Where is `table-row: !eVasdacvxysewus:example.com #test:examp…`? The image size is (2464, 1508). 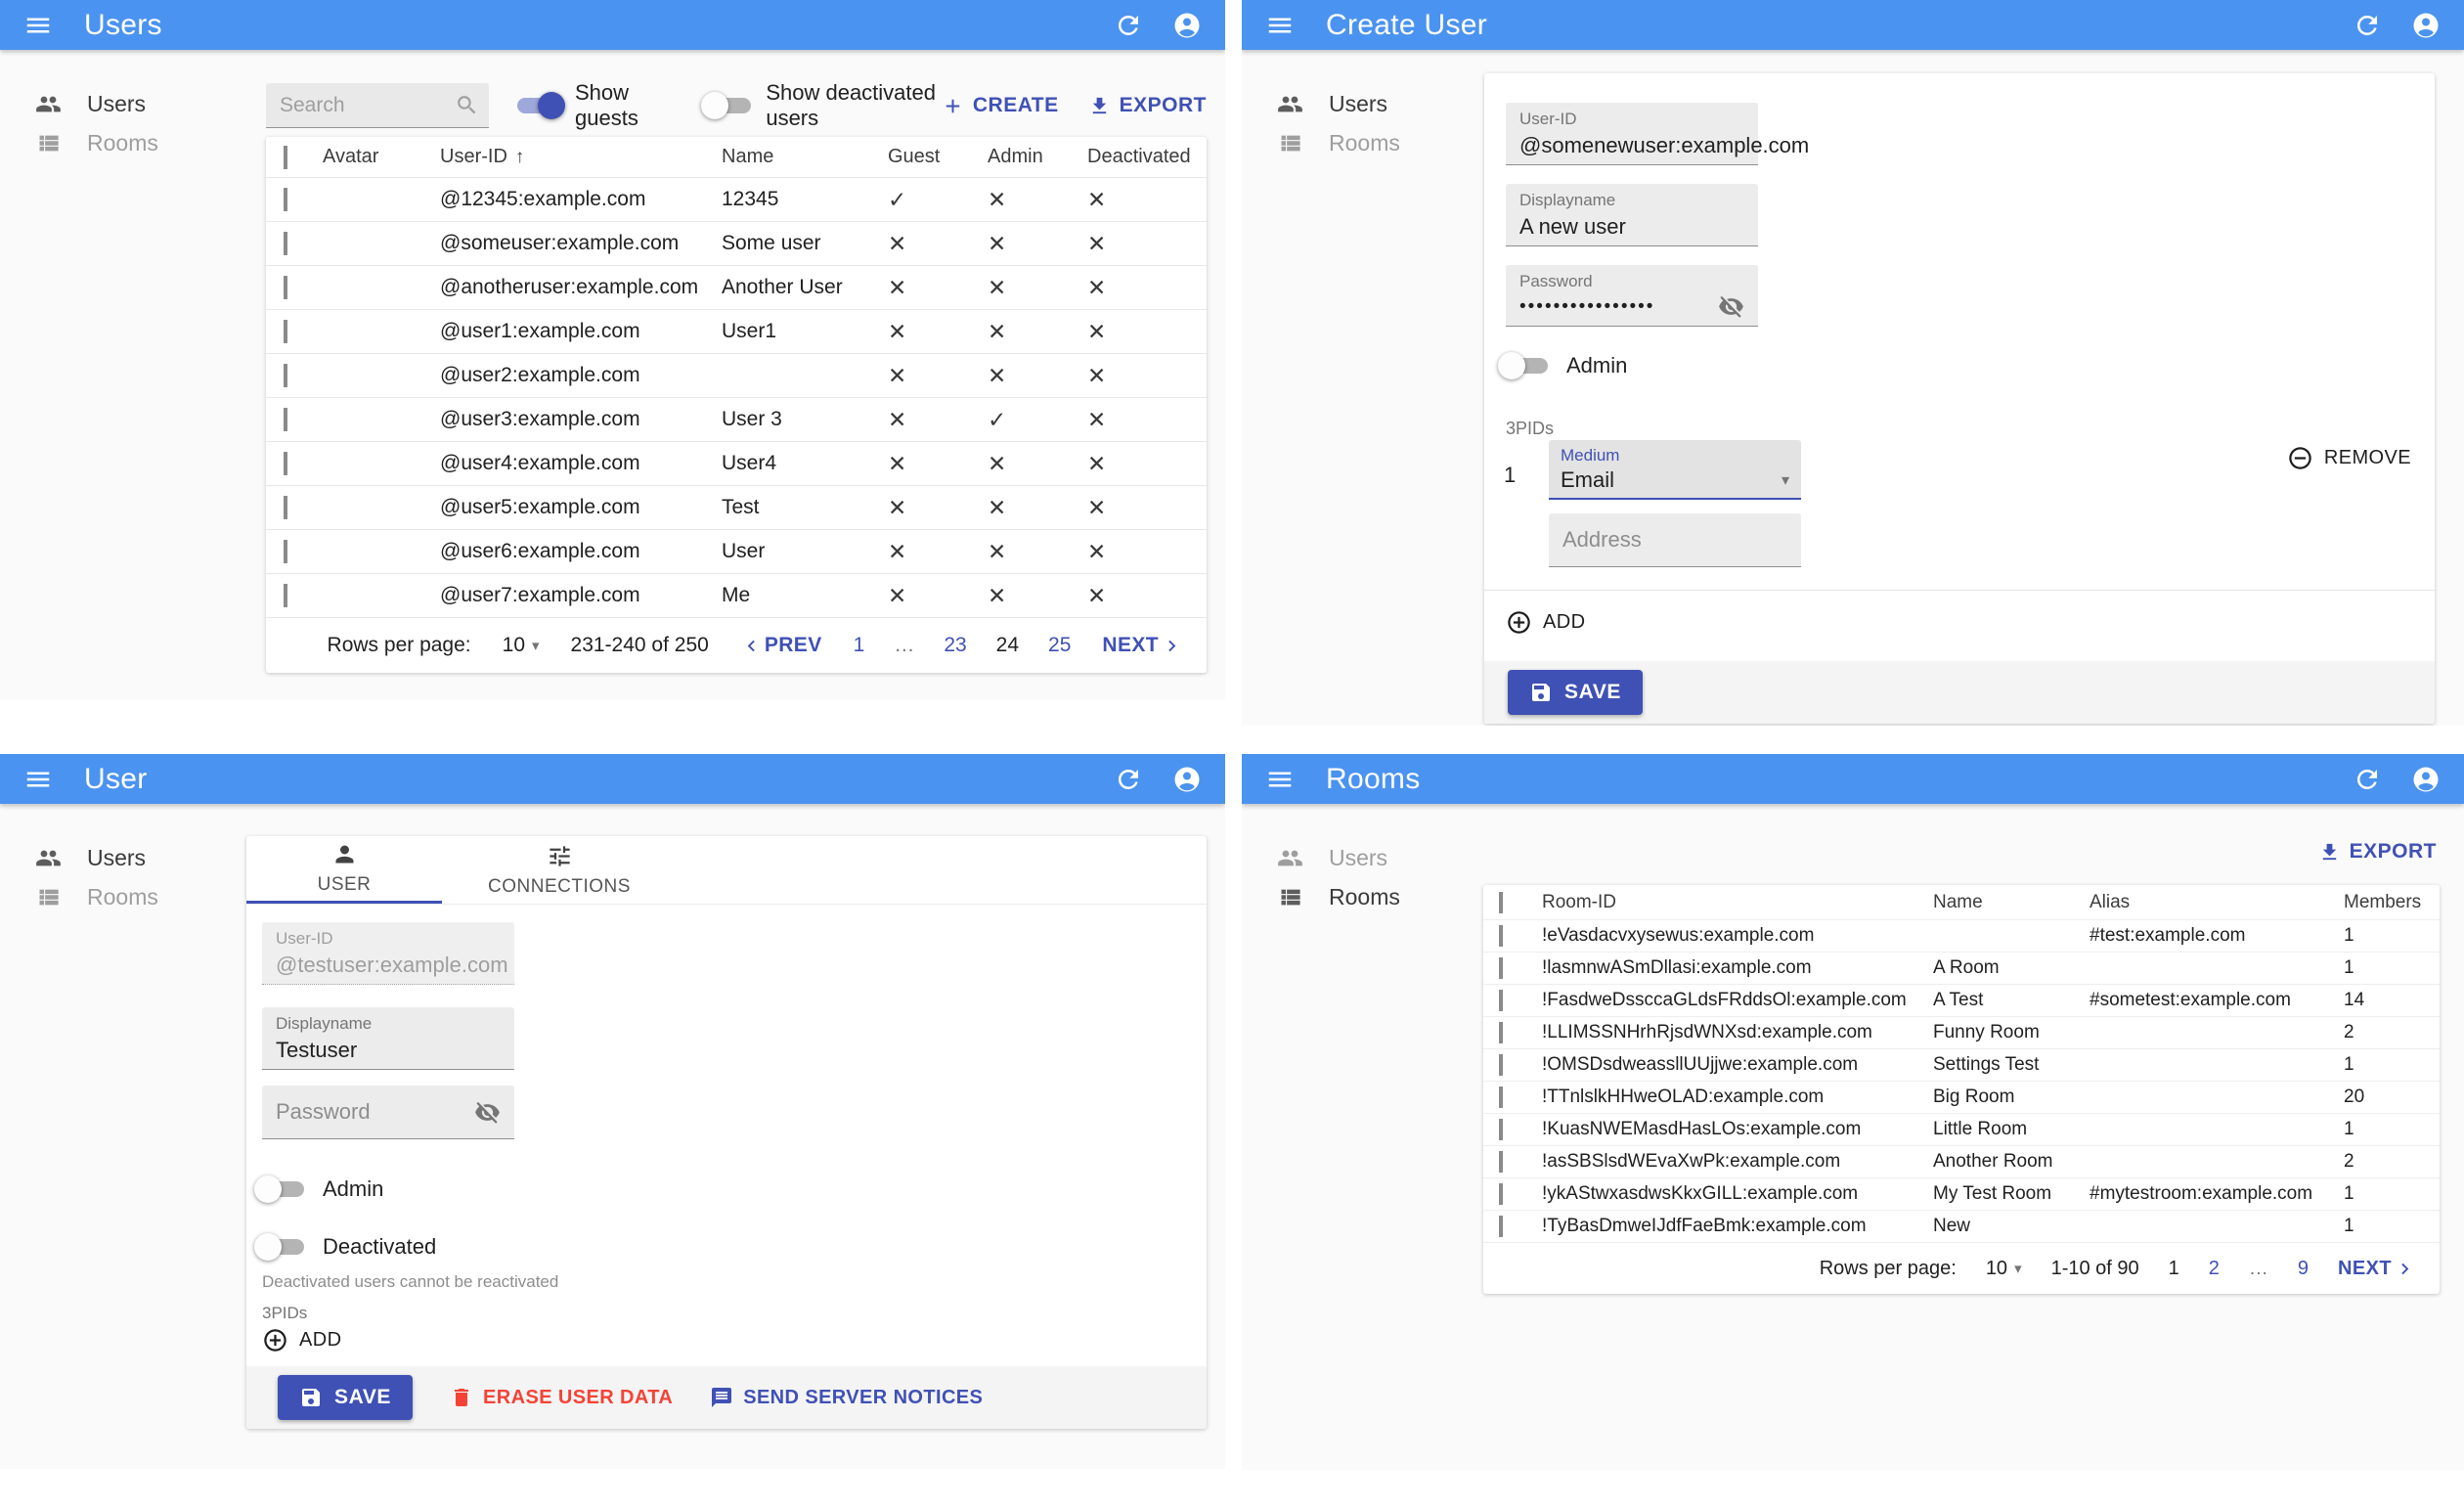 table-row: !eVasdacvxysewus:example.com #test:examp… is located at coordinates (1961, 936).